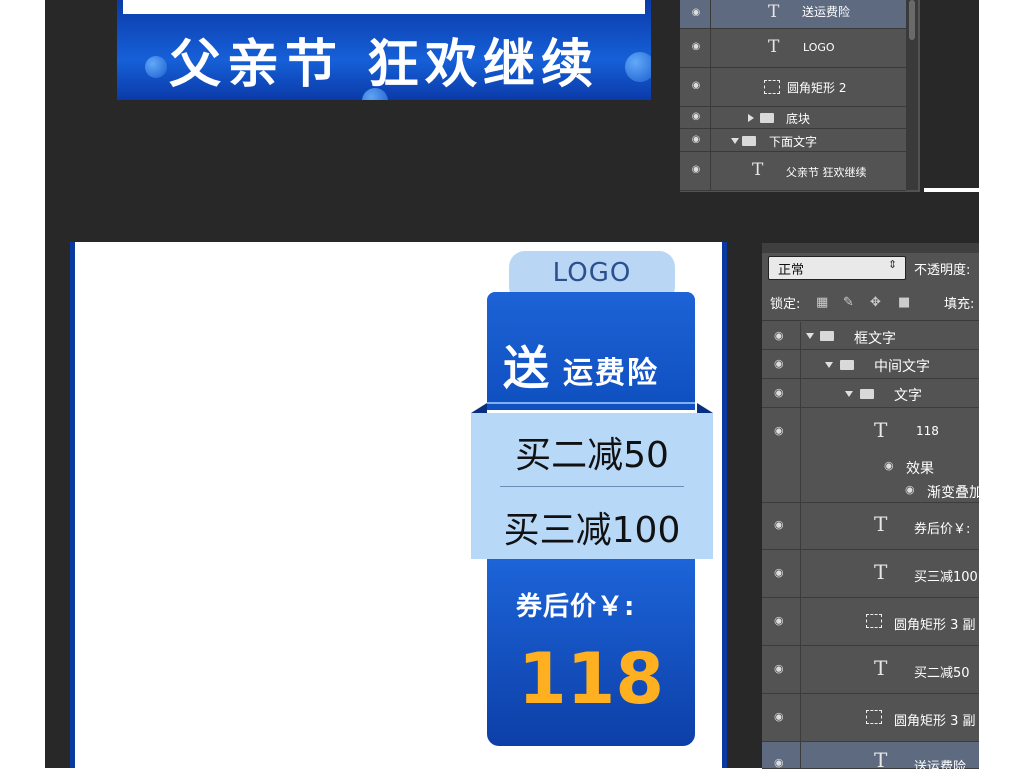  Describe the element at coordinates (942, 529) in the screenshot. I see `layer-label: 券后价￥:` at that location.